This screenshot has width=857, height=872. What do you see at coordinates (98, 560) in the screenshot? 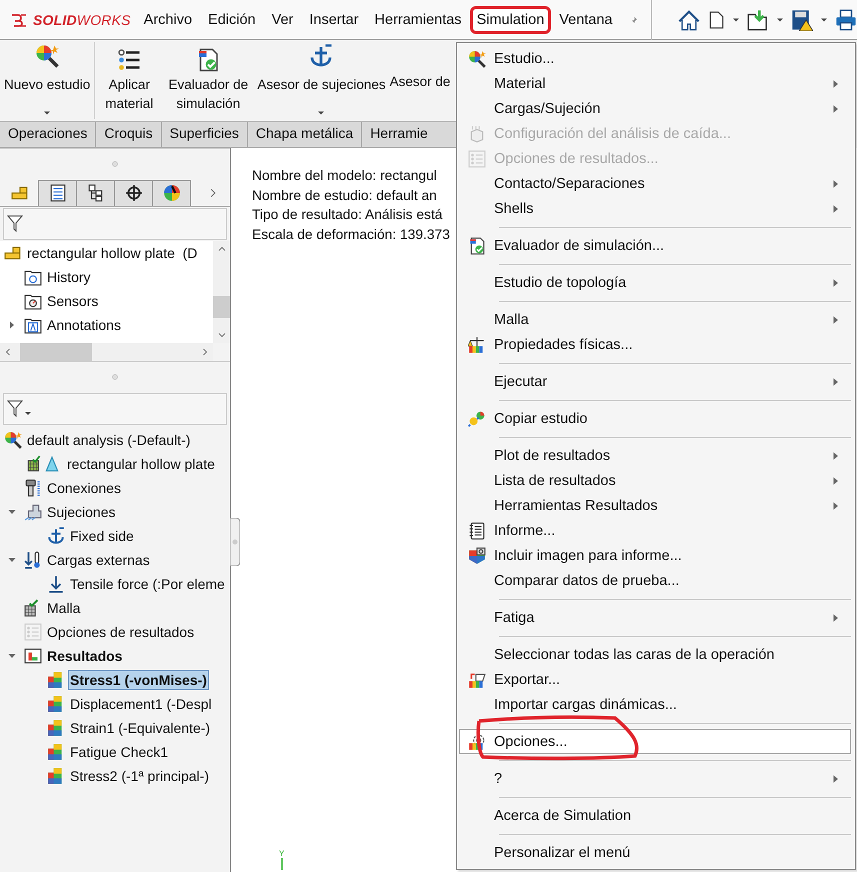
I see `tree-item: Cargas externas` at bounding box center [98, 560].